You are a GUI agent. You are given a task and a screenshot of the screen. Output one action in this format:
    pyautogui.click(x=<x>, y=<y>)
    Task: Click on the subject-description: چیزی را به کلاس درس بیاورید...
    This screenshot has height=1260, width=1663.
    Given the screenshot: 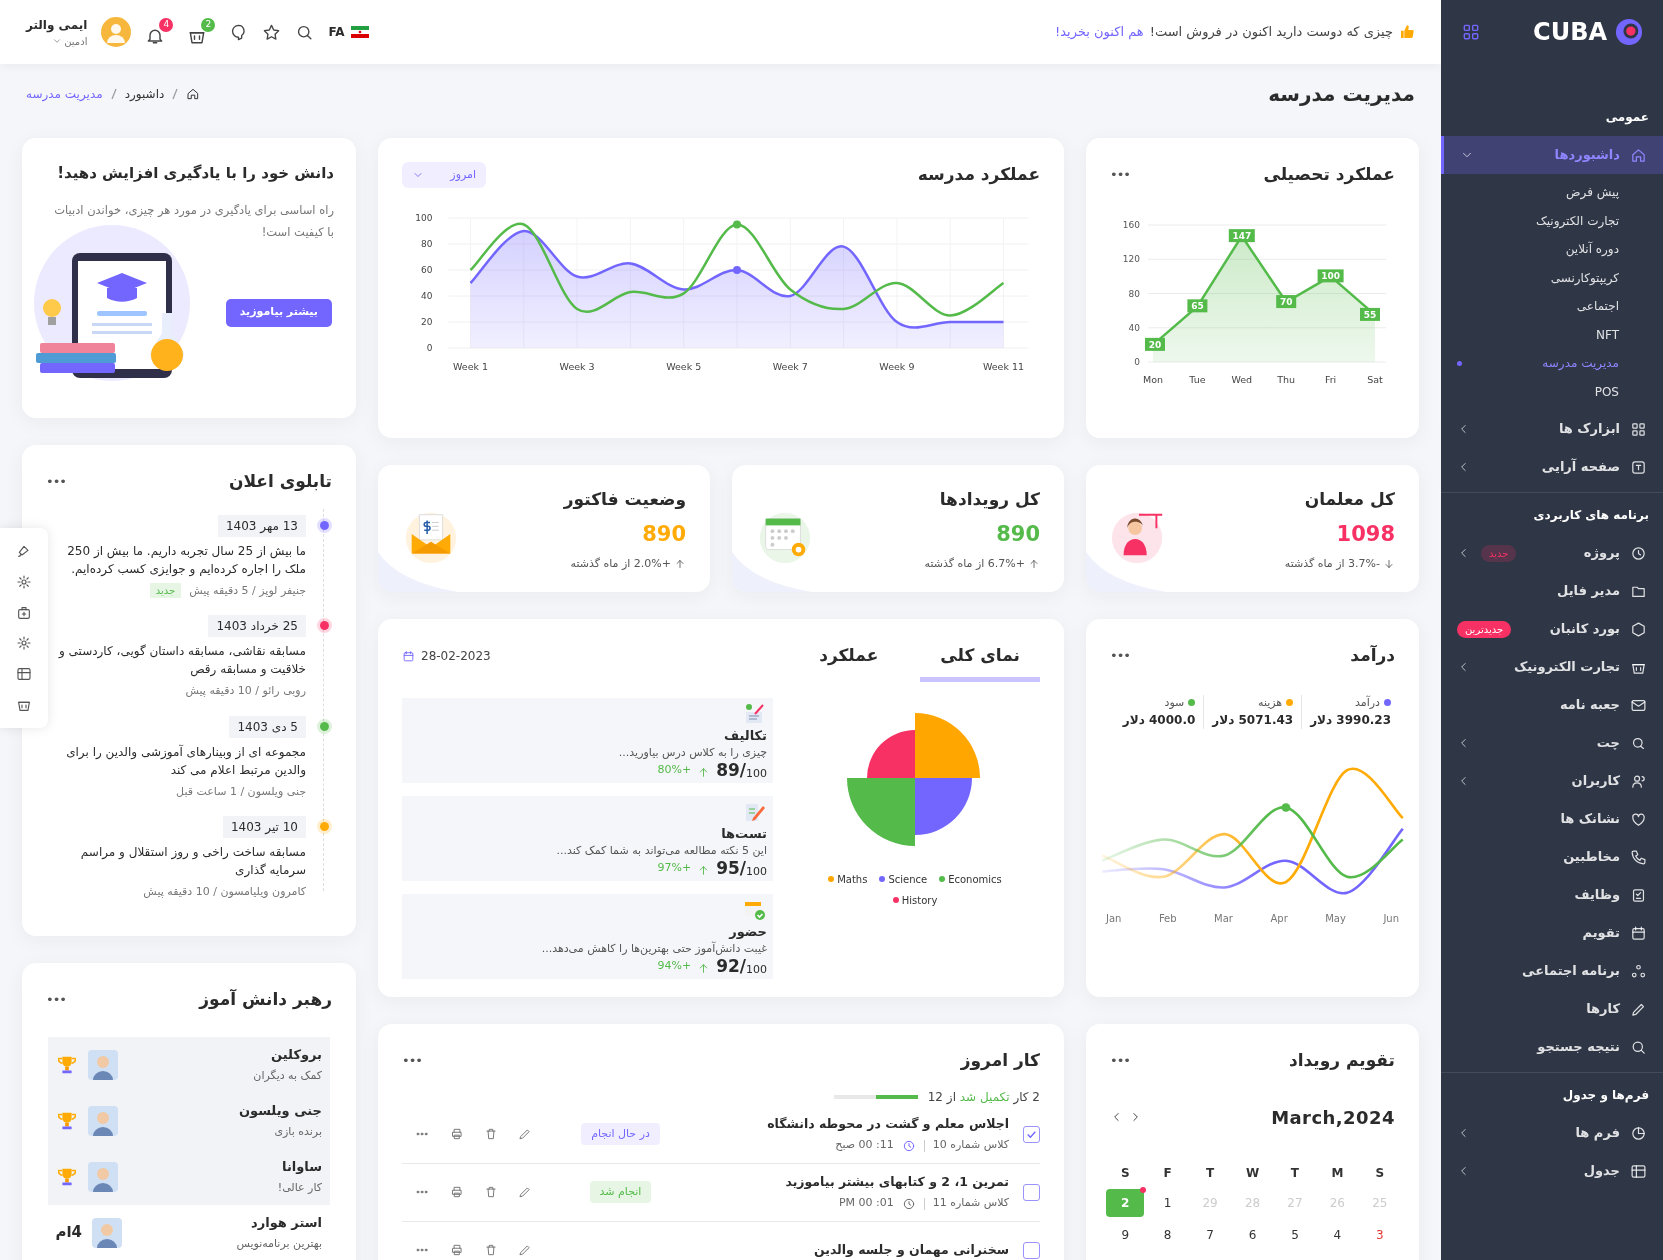 What is the action you would take?
    pyautogui.click(x=692, y=753)
    